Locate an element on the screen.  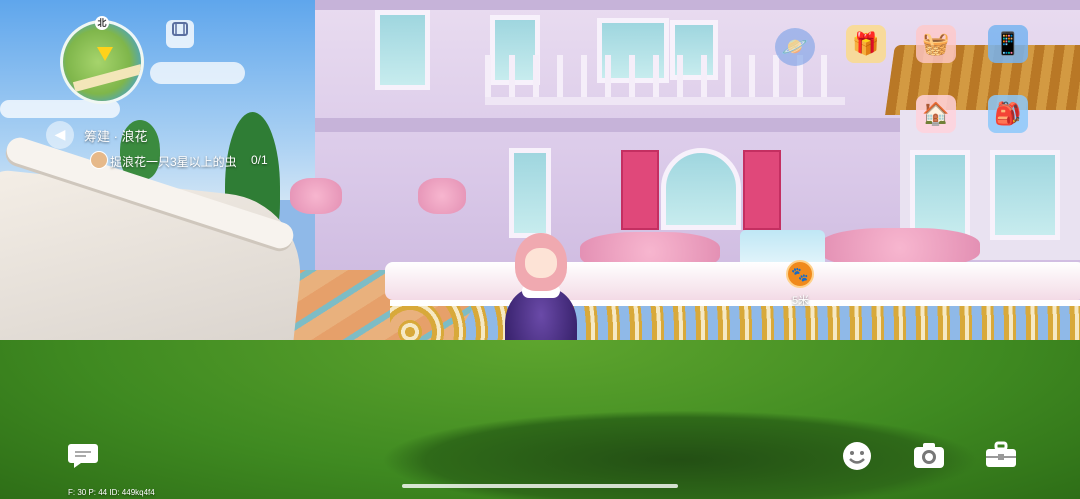
planet-icon: 🪐 is located at coordinates (795, 47).